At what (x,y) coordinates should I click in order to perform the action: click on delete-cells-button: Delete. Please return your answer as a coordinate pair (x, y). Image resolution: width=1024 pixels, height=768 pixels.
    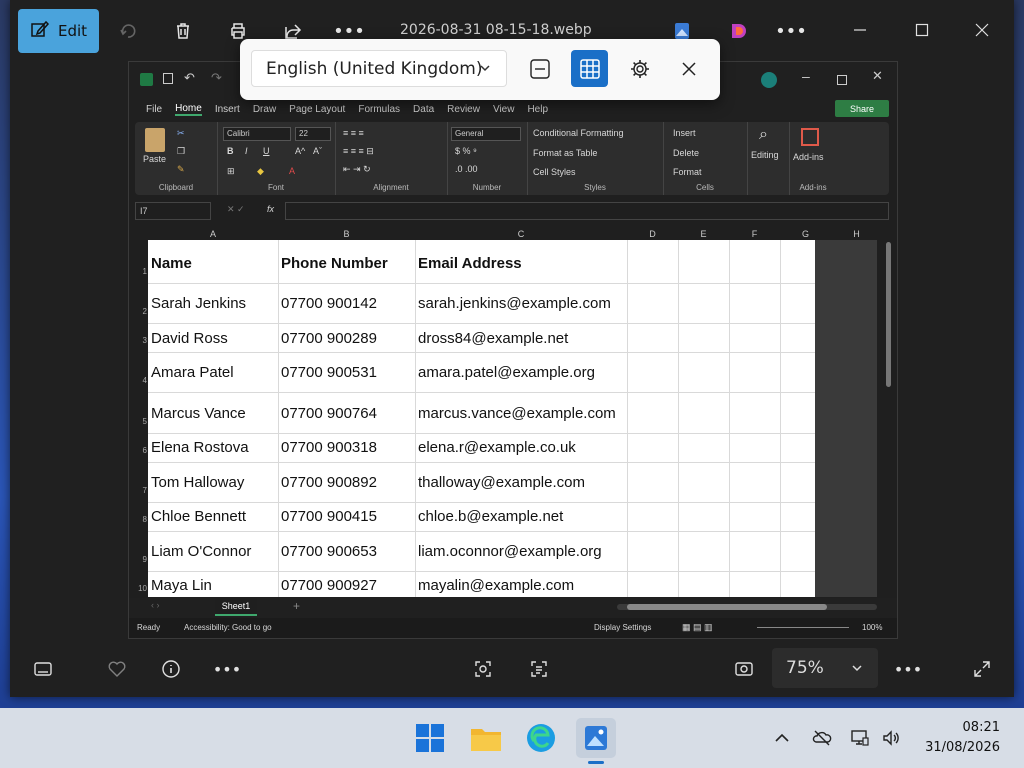
    Looking at the image, I should click on (686, 153).